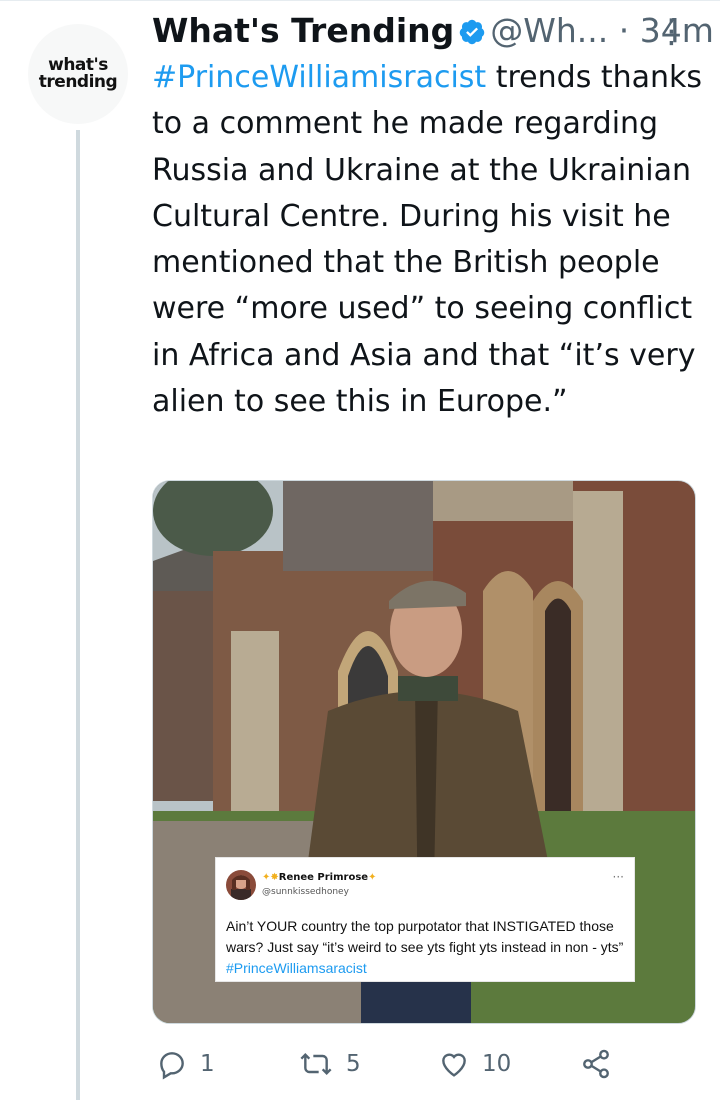 Image resolution: width=720 pixels, height=1100 pixels. I want to click on embedded-avatar, so click(241, 885).